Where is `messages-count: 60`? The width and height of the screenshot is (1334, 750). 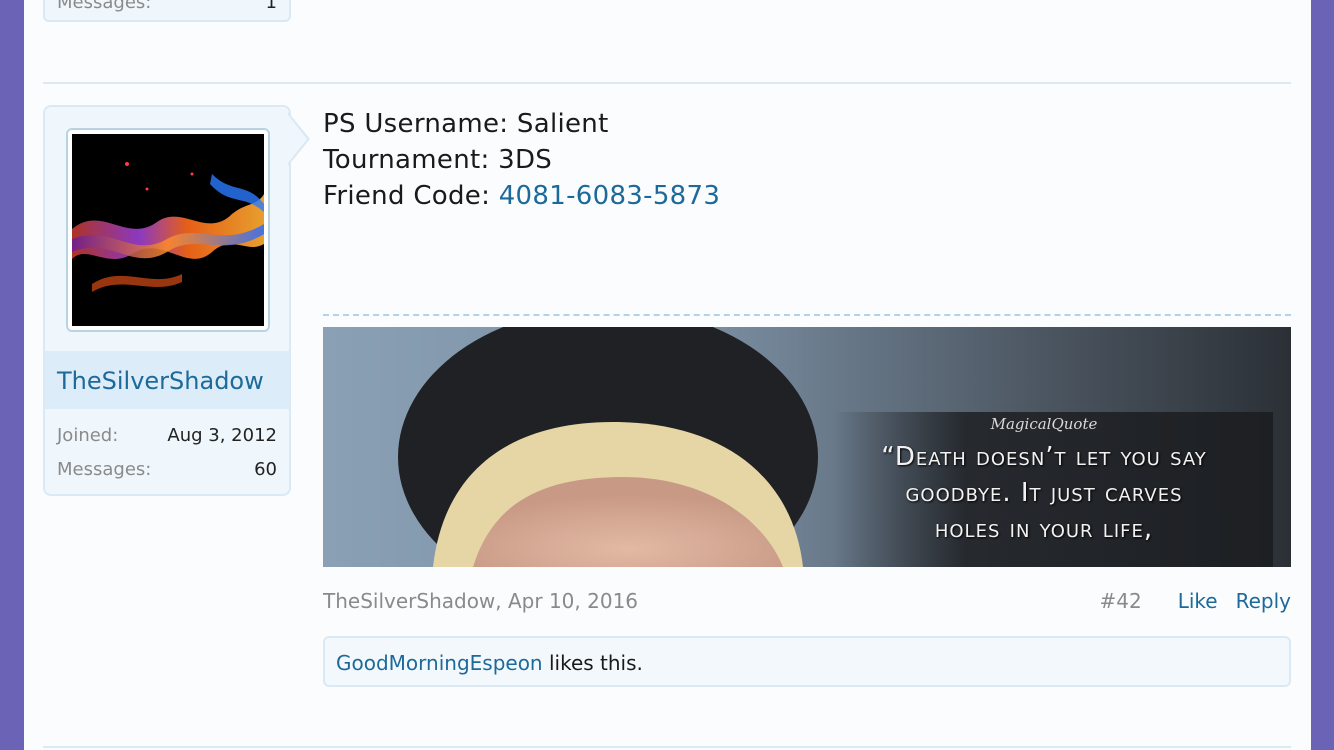
messages-count: 60 is located at coordinates (265, 469).